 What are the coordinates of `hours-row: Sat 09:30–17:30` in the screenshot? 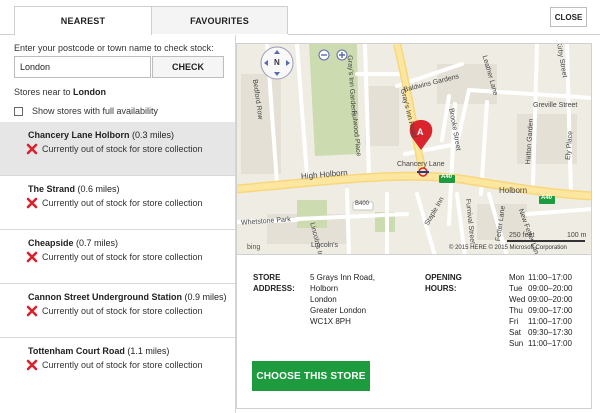 It's located at (541, 332).